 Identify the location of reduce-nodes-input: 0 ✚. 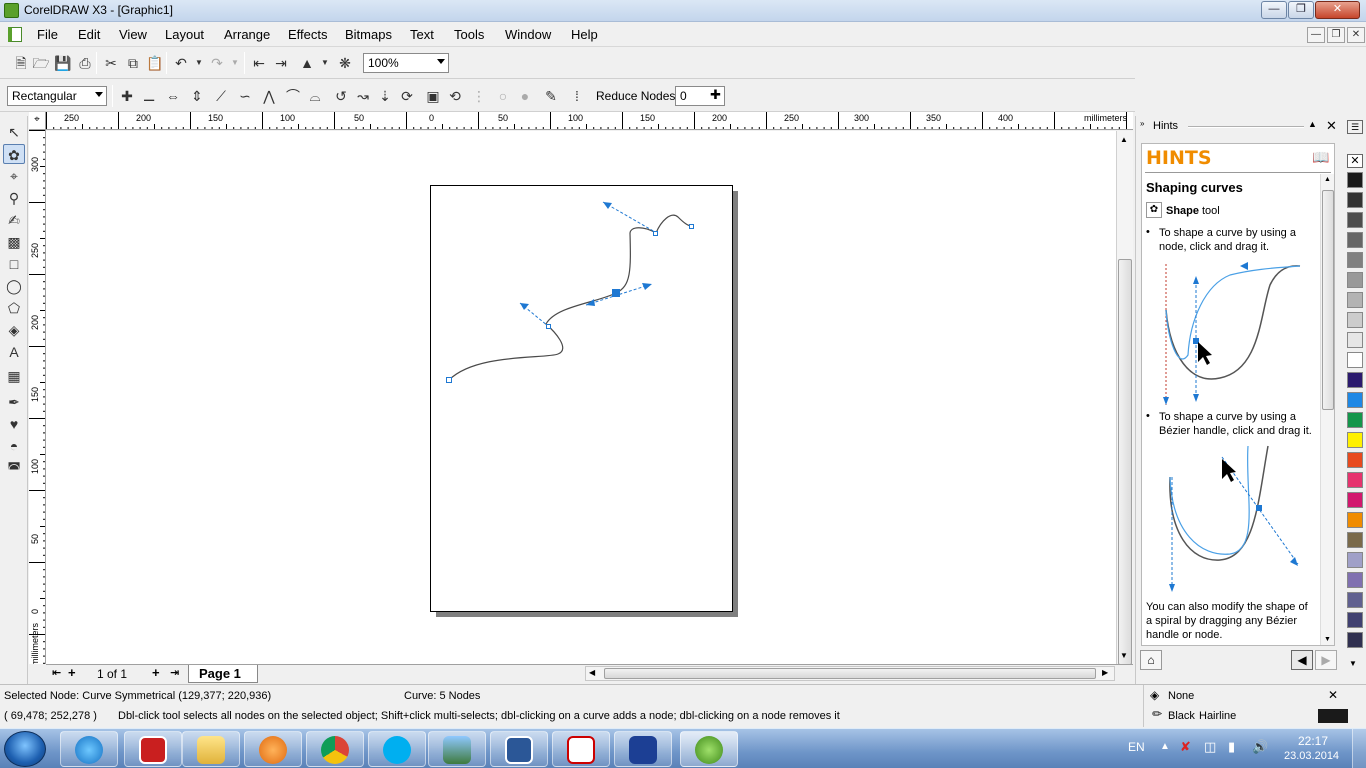
(700, 96).